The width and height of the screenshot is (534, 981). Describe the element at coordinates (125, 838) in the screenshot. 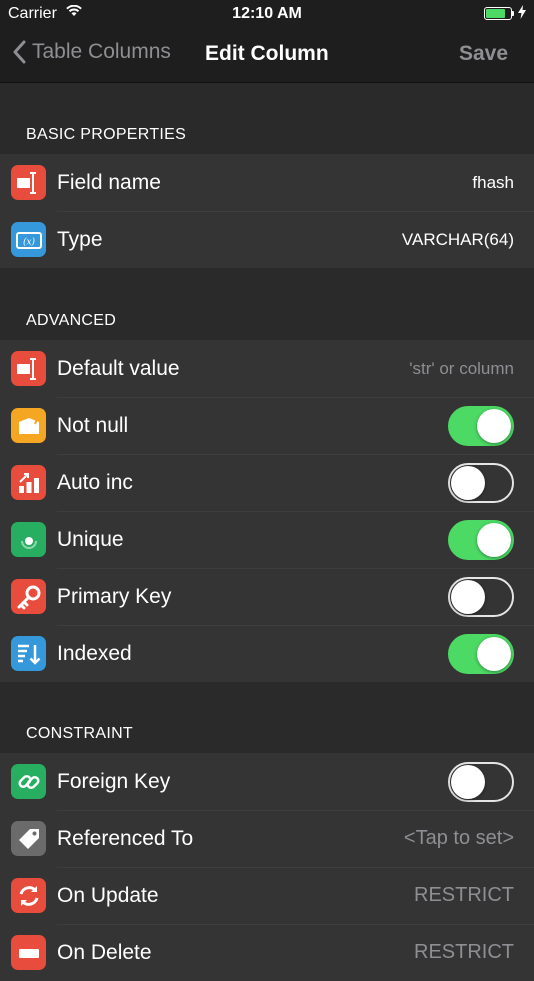

I see `referenced-to-label: Referenced To` at that location.